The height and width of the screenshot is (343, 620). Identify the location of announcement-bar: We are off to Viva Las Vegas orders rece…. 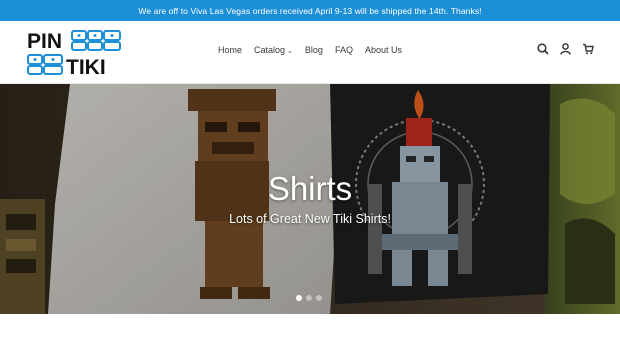
(310, 10).